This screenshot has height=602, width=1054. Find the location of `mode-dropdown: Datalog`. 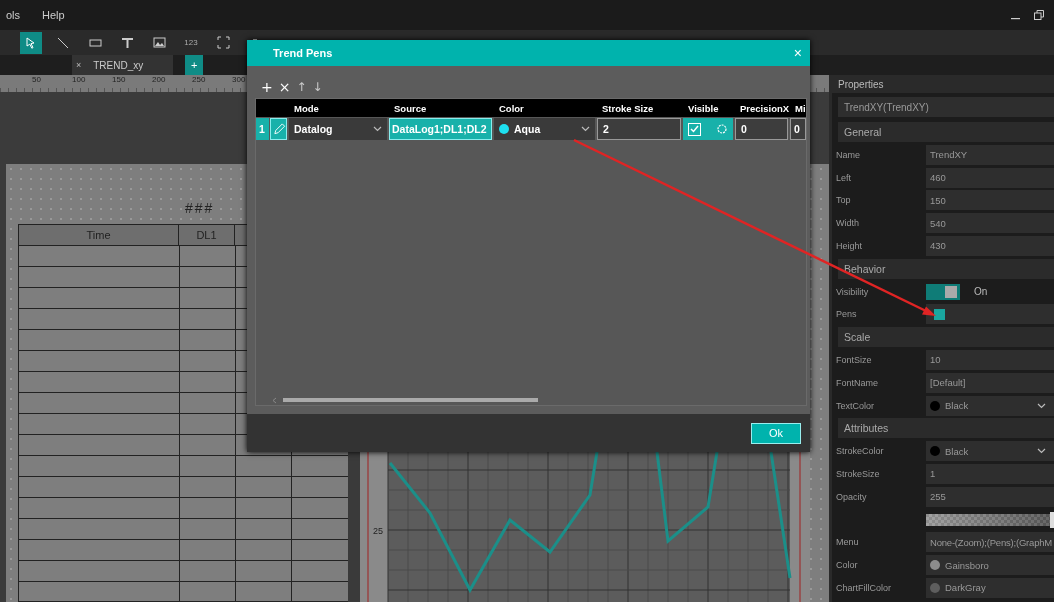

mode-dropdown: Datalog is located at coordinates (338, 129).